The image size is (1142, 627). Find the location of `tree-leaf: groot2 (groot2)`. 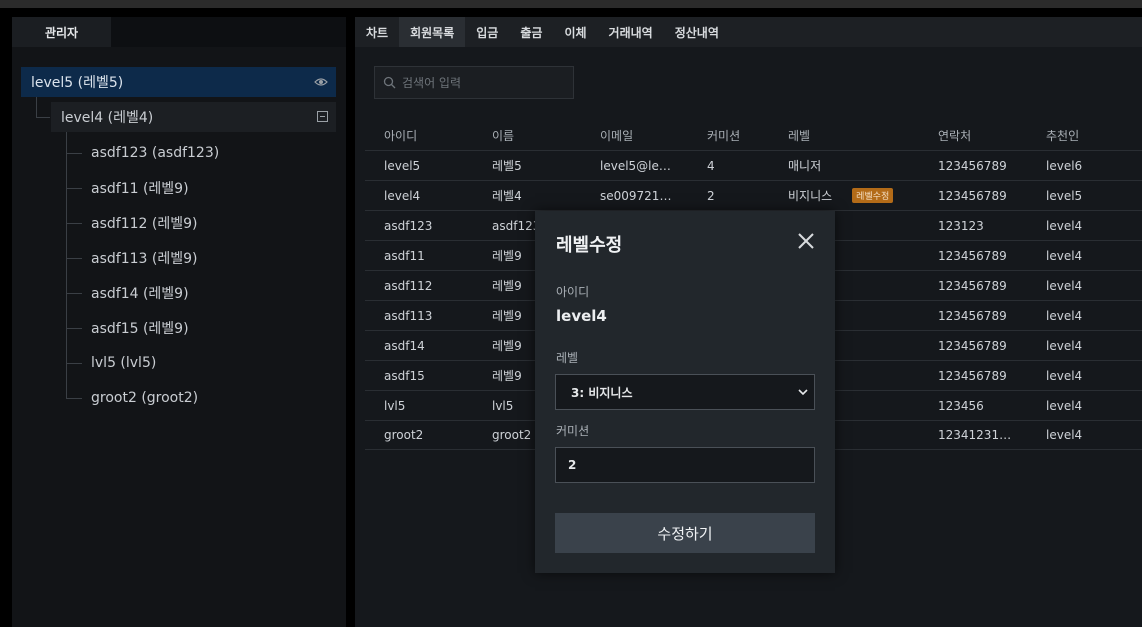

tree-leaf: groot2 (groot2) is located at coordinates (211, 398).